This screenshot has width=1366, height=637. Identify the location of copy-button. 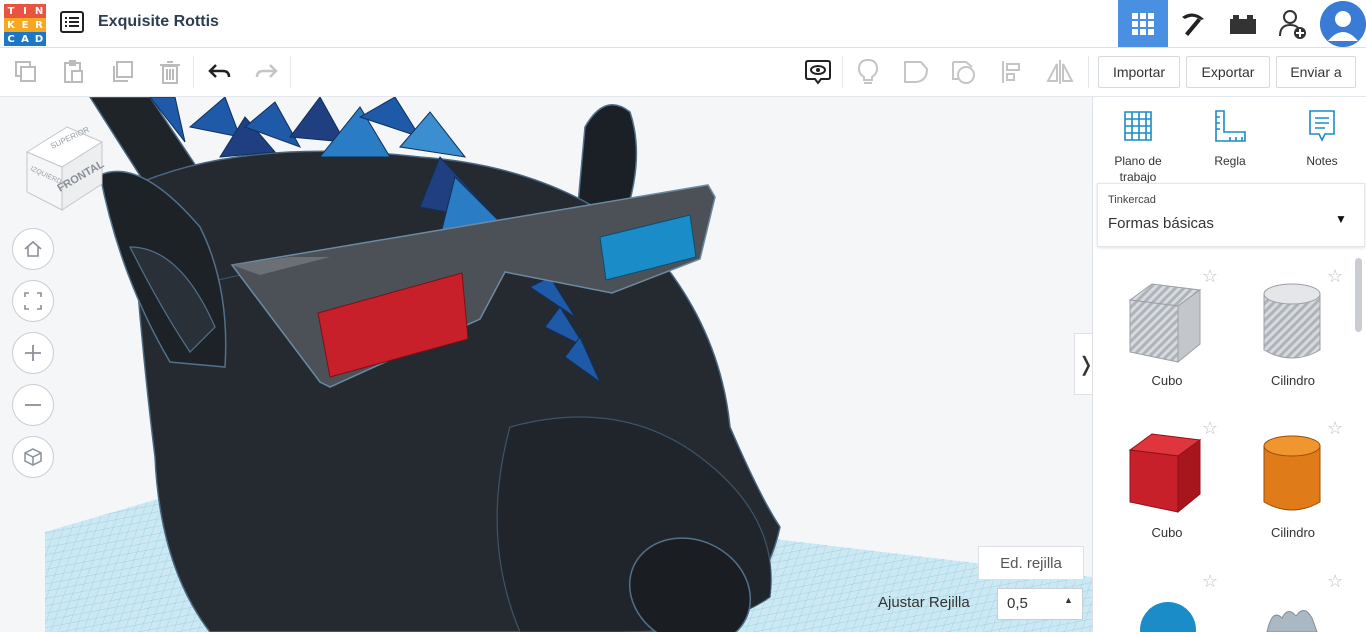
(26, 72).